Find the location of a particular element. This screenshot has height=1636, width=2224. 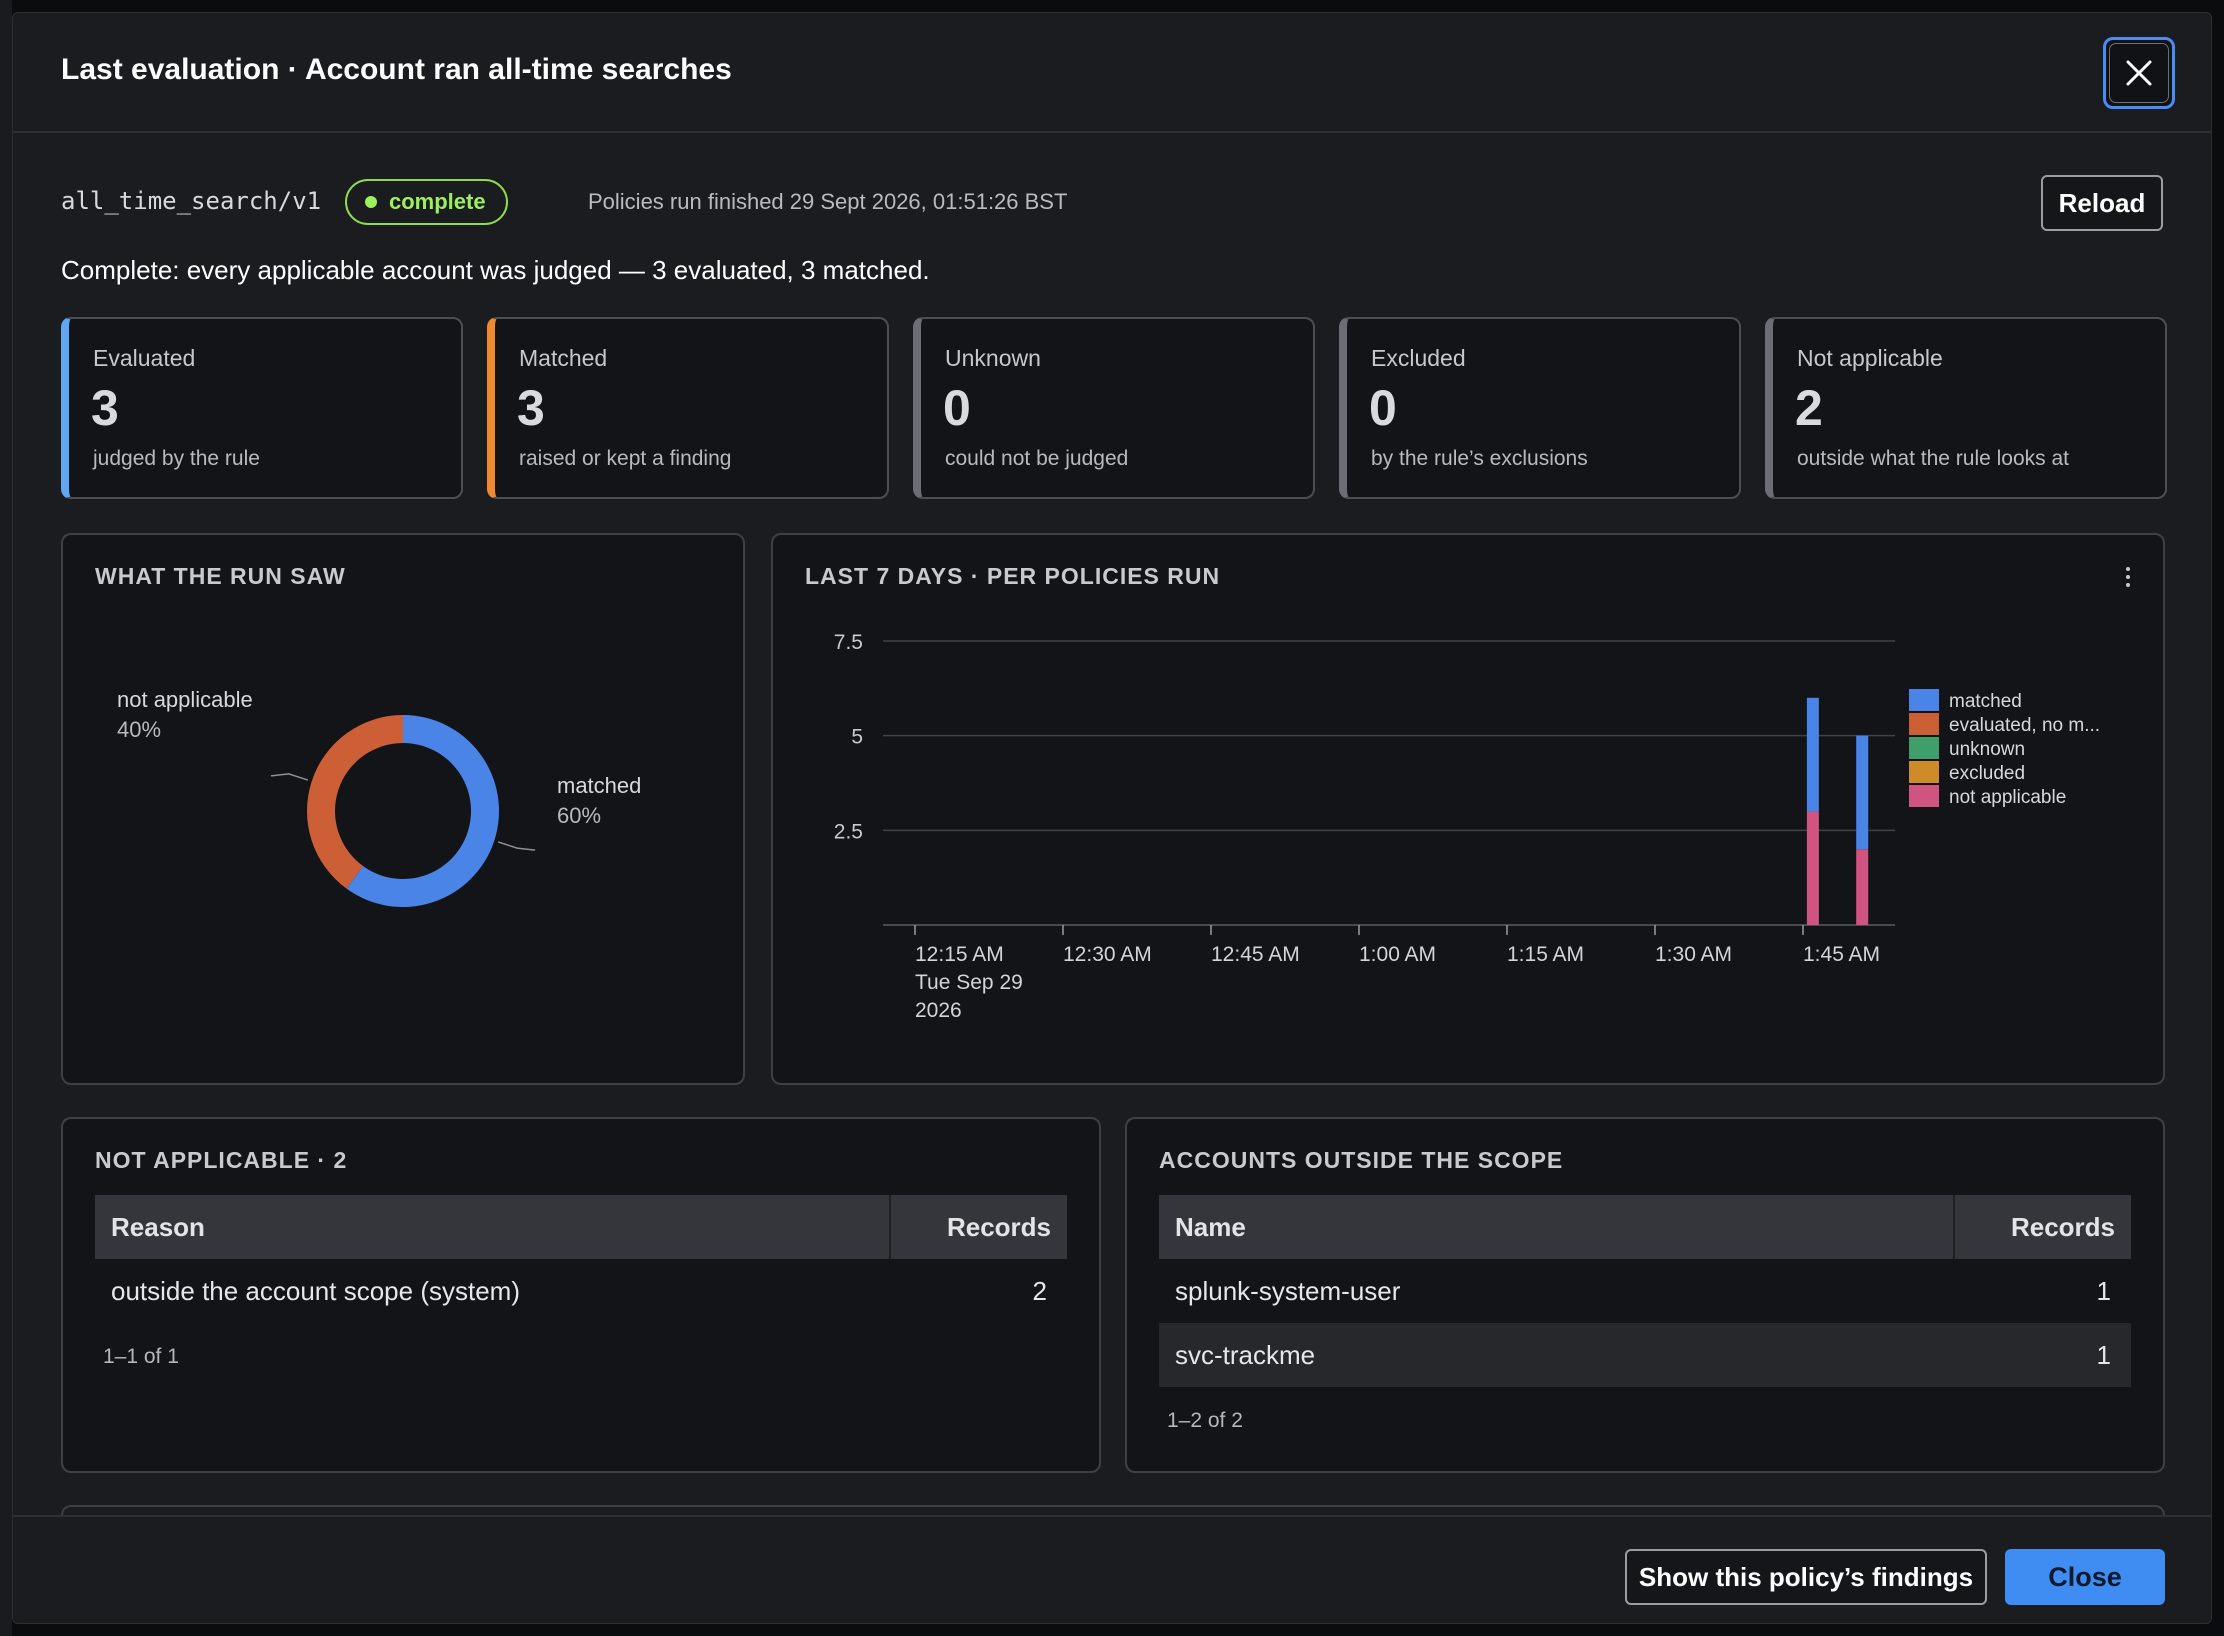

status-badge: complete is located at coordinates (426, 202).